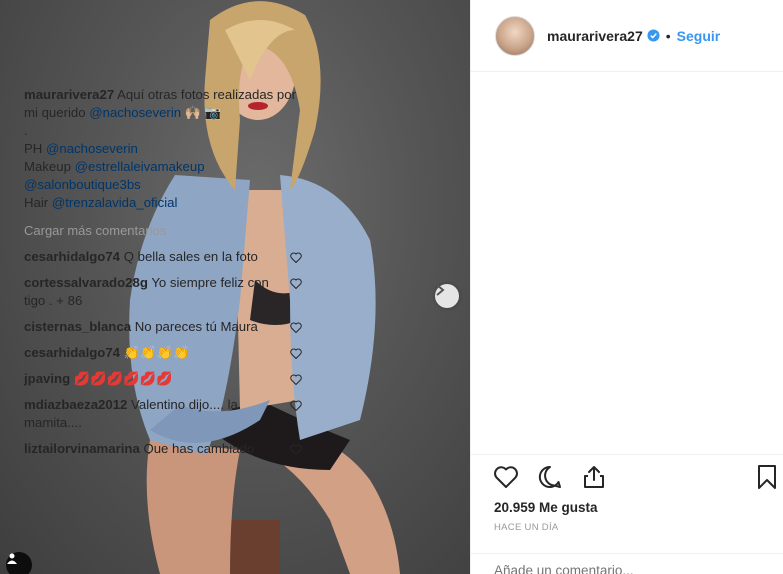  I want to click on share-icon, so click(594, 477).